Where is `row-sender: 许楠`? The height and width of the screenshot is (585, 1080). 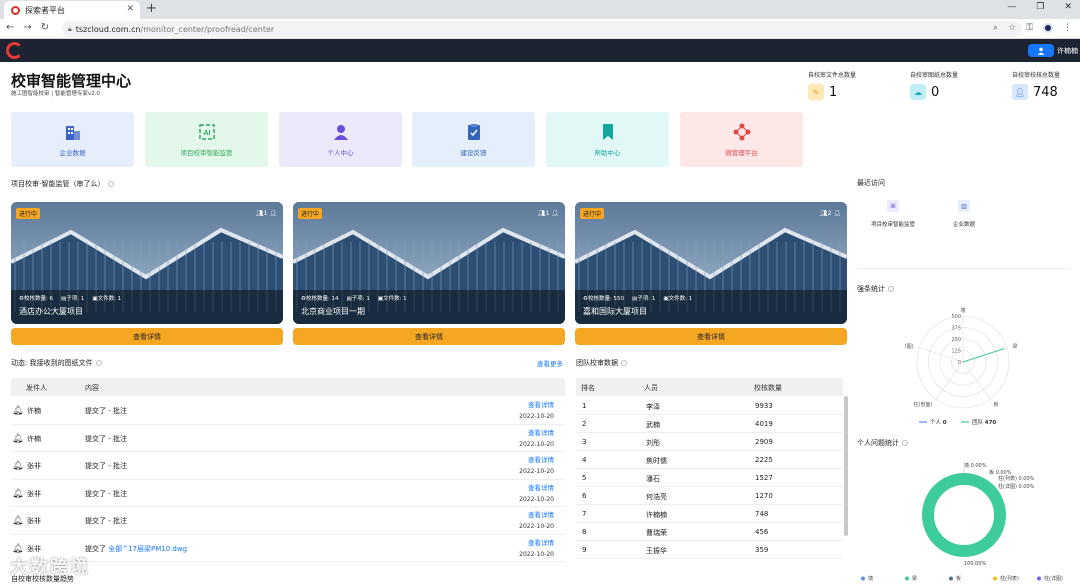
row-sender: 许楠 is located at coordinates (34, 411).